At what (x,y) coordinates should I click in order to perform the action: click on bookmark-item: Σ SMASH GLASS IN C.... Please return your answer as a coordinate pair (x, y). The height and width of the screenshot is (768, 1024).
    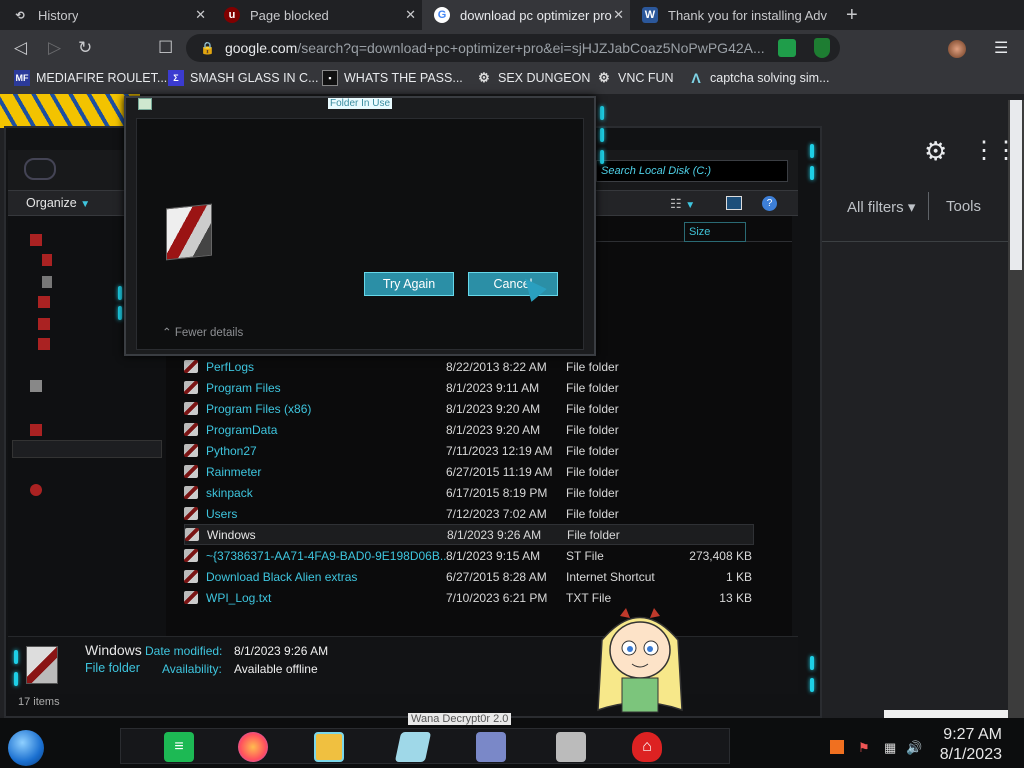
    Looking at the image, I should click on (243, 78).